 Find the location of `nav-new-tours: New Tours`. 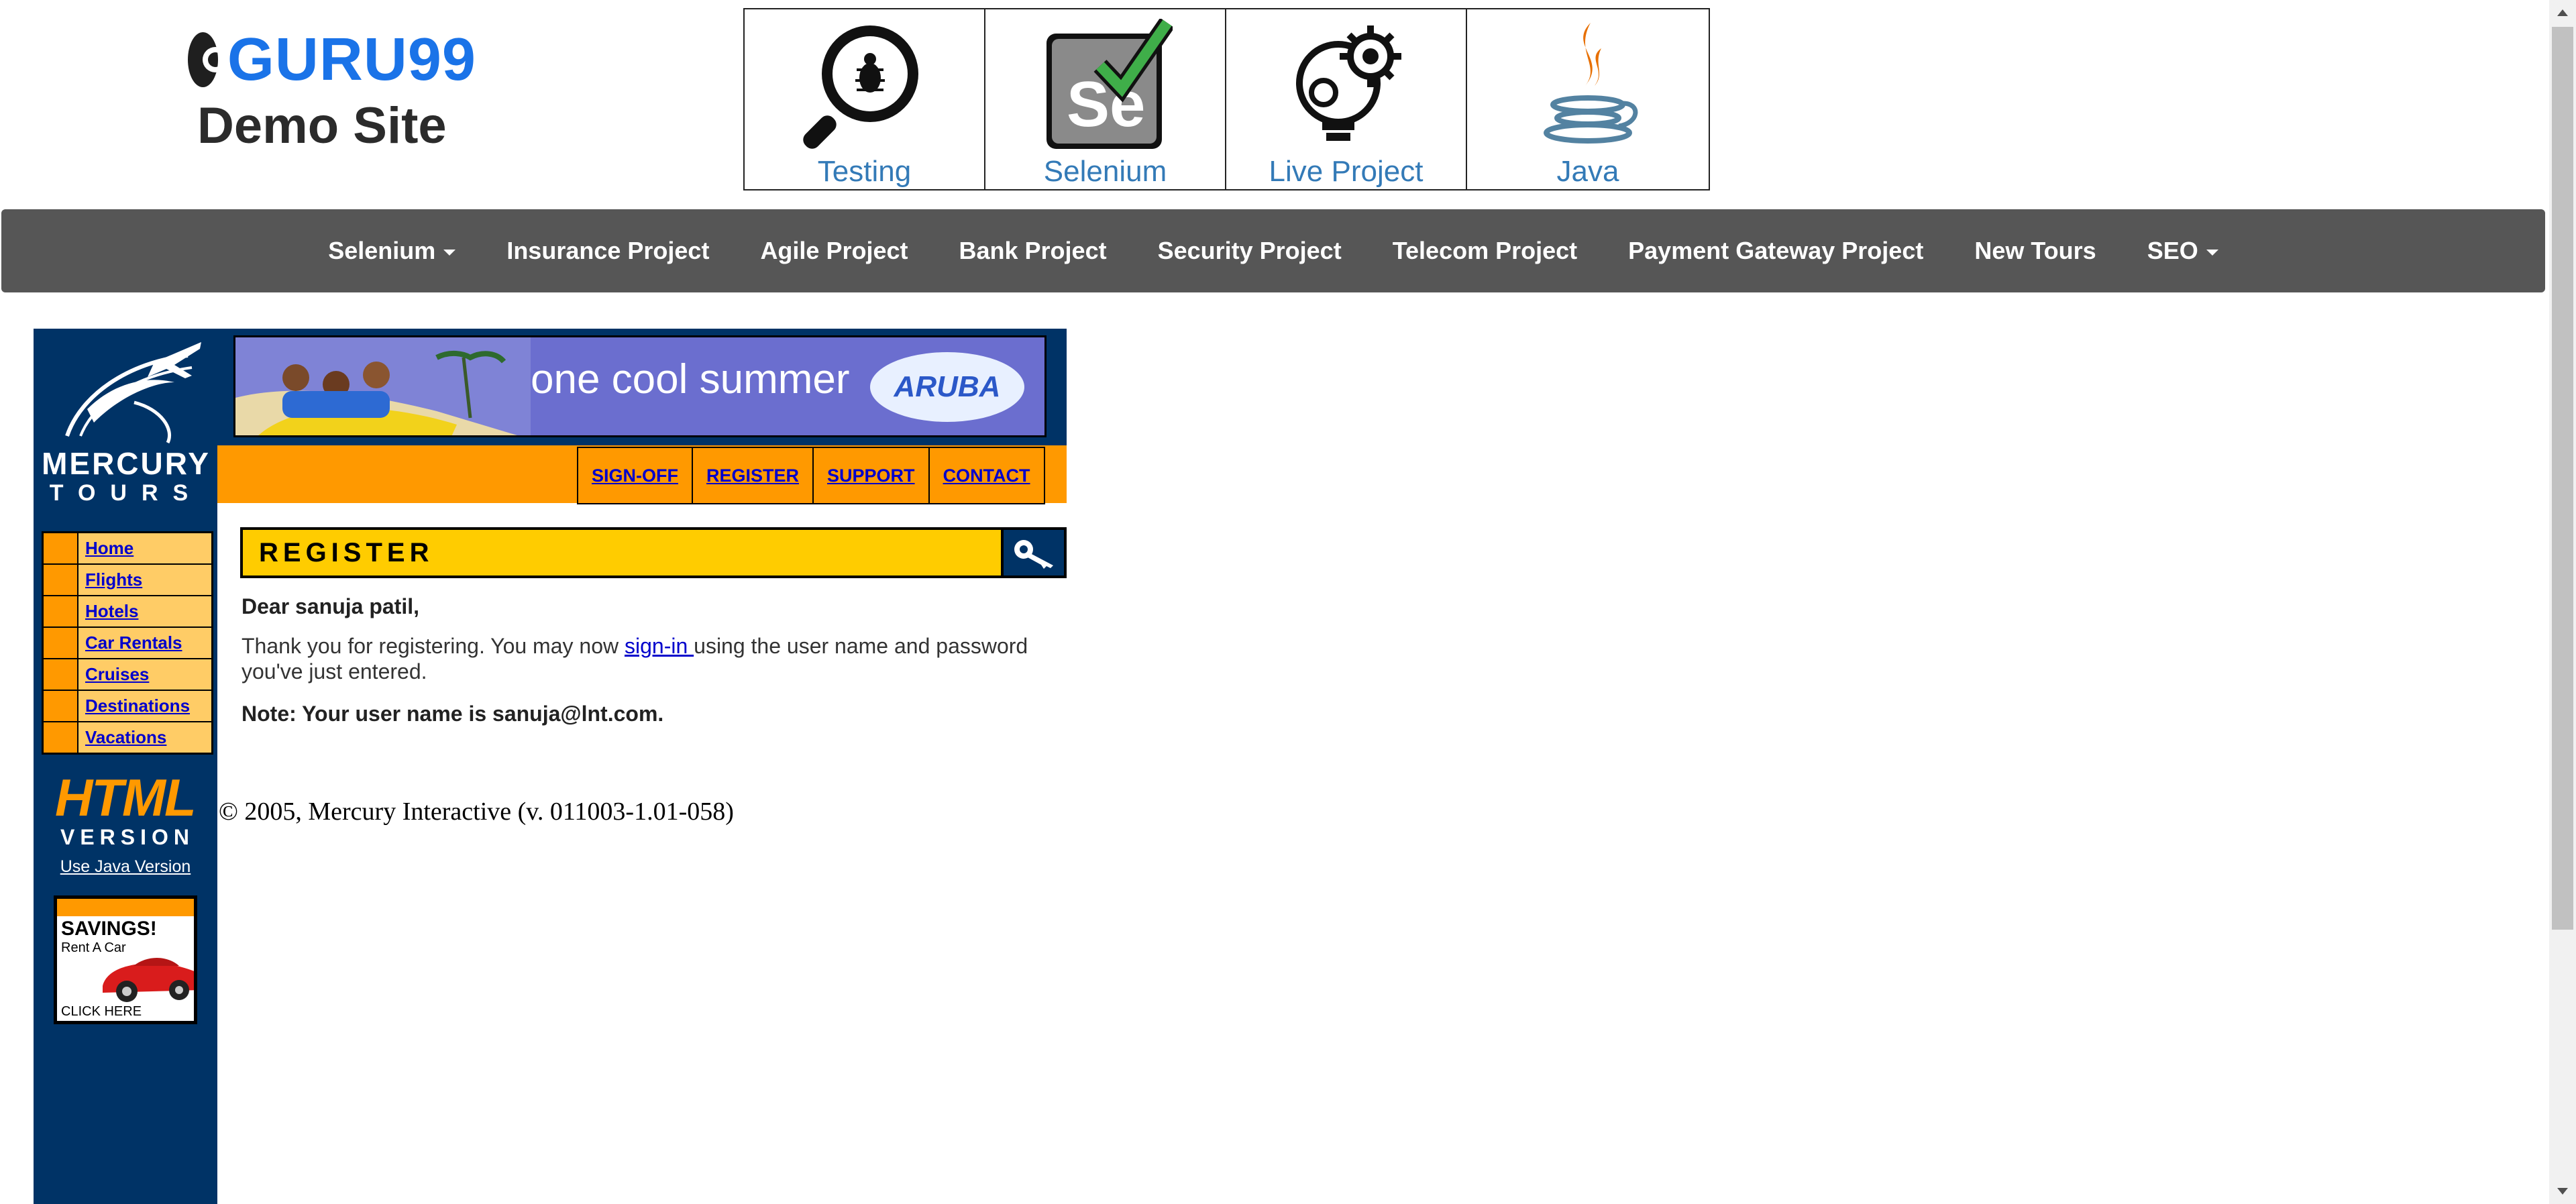

nav-new-tours: New Tours is located at coordinates (2035, 251).